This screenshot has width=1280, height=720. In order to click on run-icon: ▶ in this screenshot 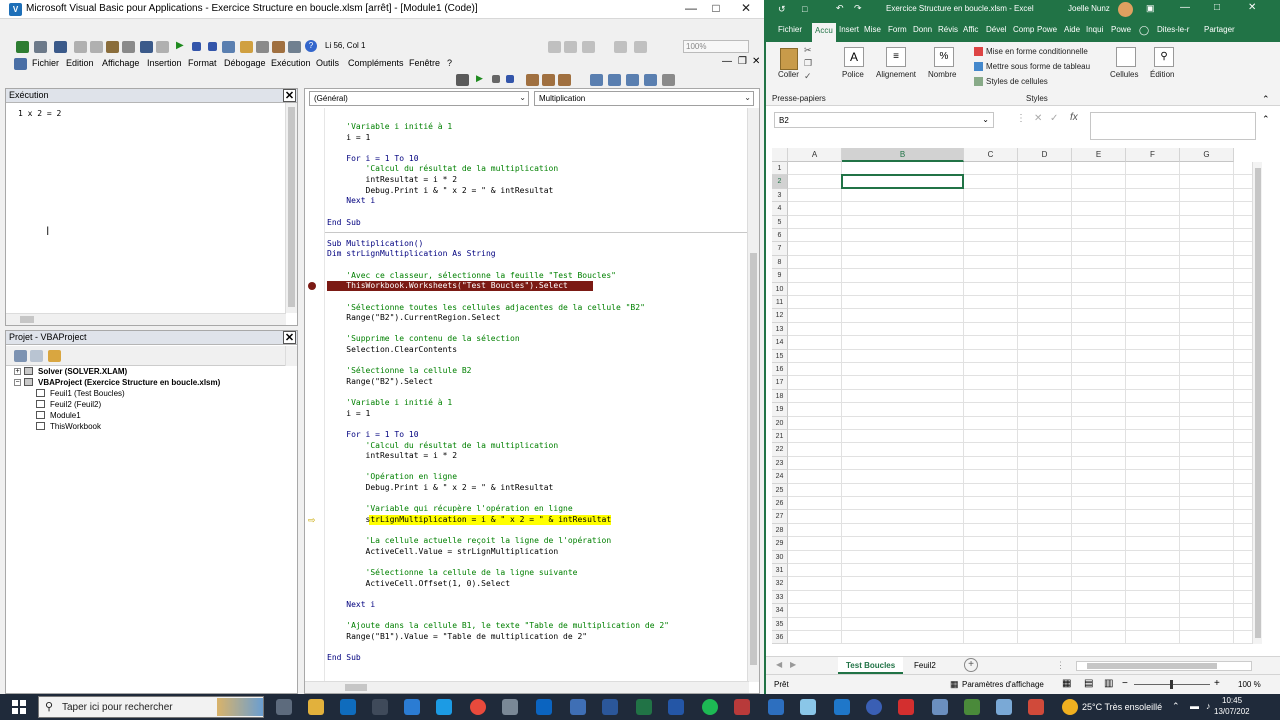, I will do `click(180, 45)`.